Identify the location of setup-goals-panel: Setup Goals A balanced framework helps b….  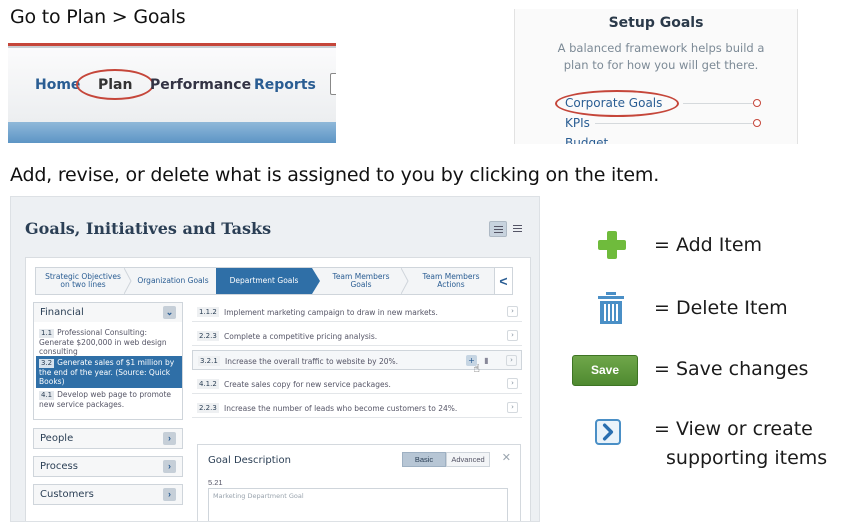
(656, 76).